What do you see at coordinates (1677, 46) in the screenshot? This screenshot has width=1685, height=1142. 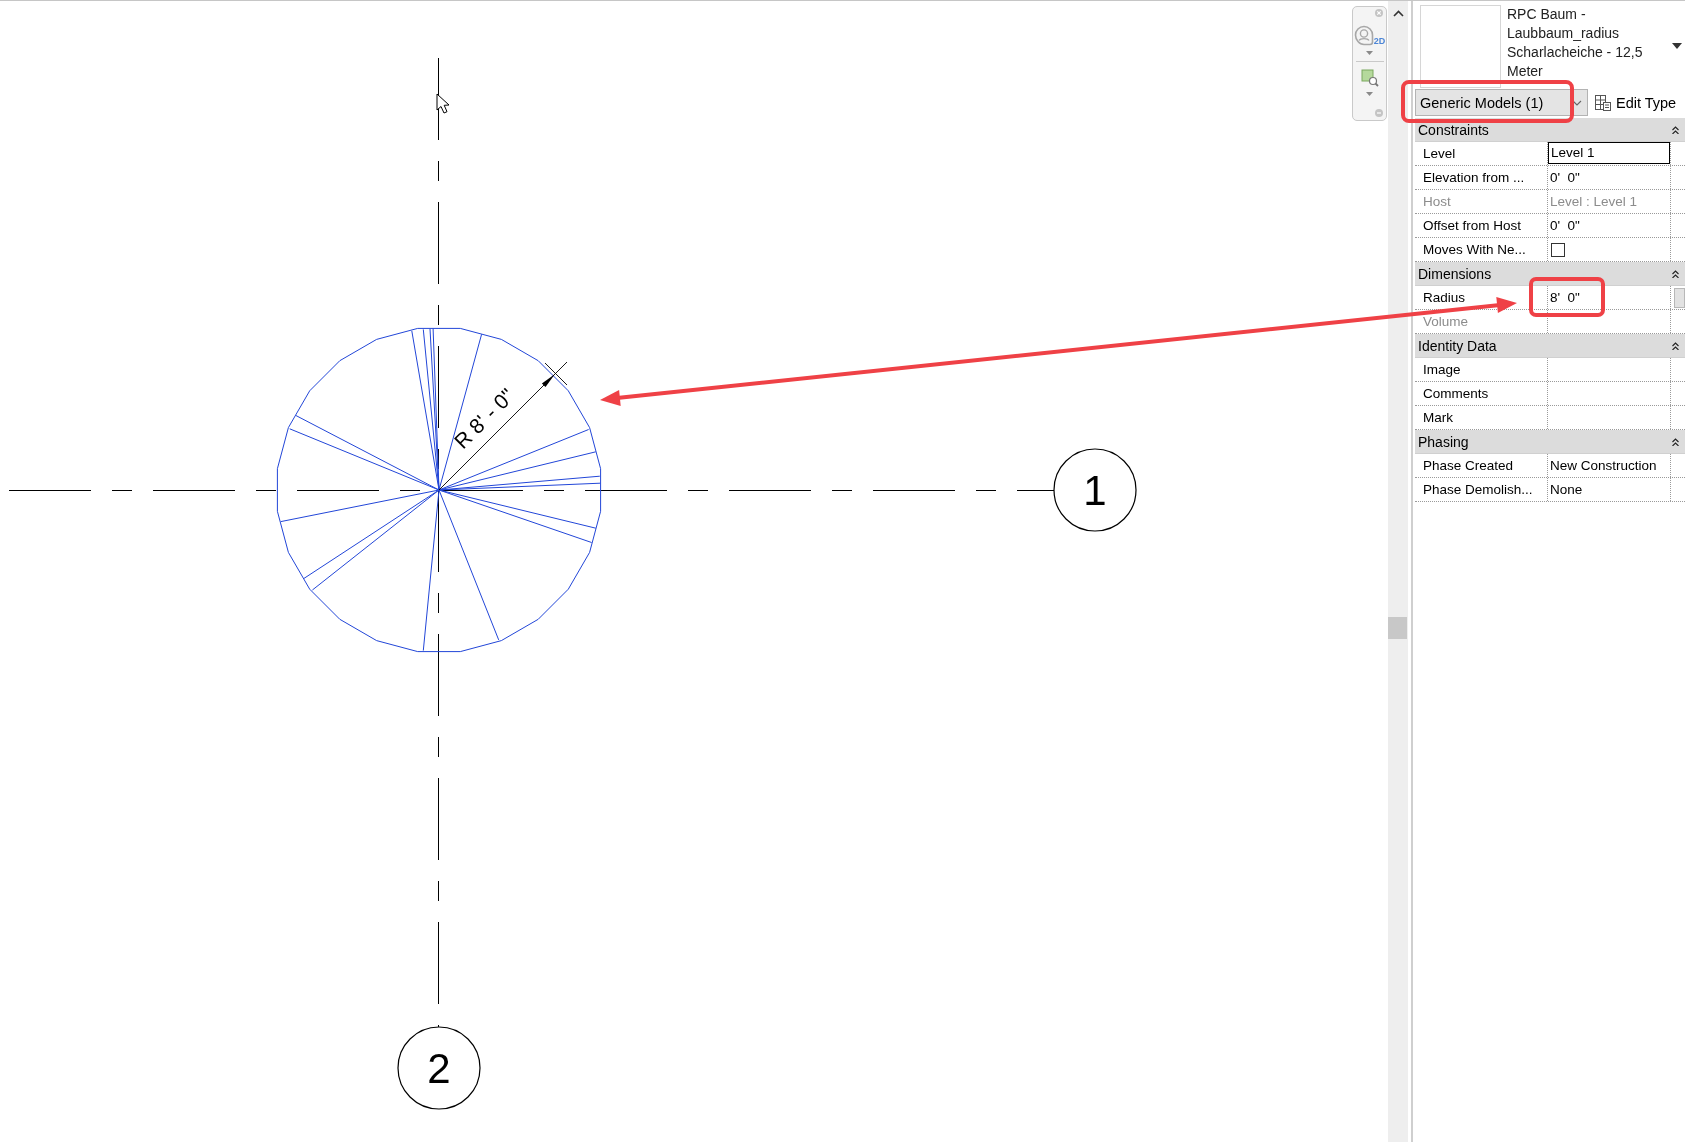 I see `caret-icon` at bounding box center [1677, 46].